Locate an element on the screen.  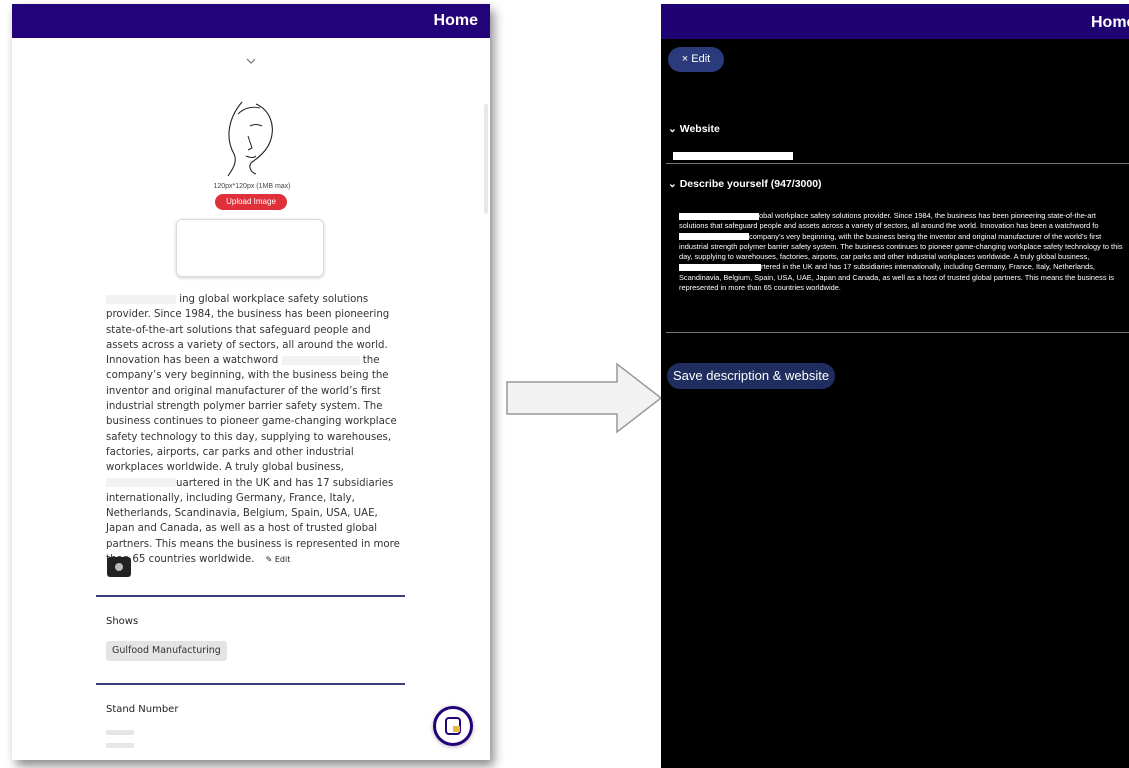
face-line-art-image is located at coordinates (250, 139).